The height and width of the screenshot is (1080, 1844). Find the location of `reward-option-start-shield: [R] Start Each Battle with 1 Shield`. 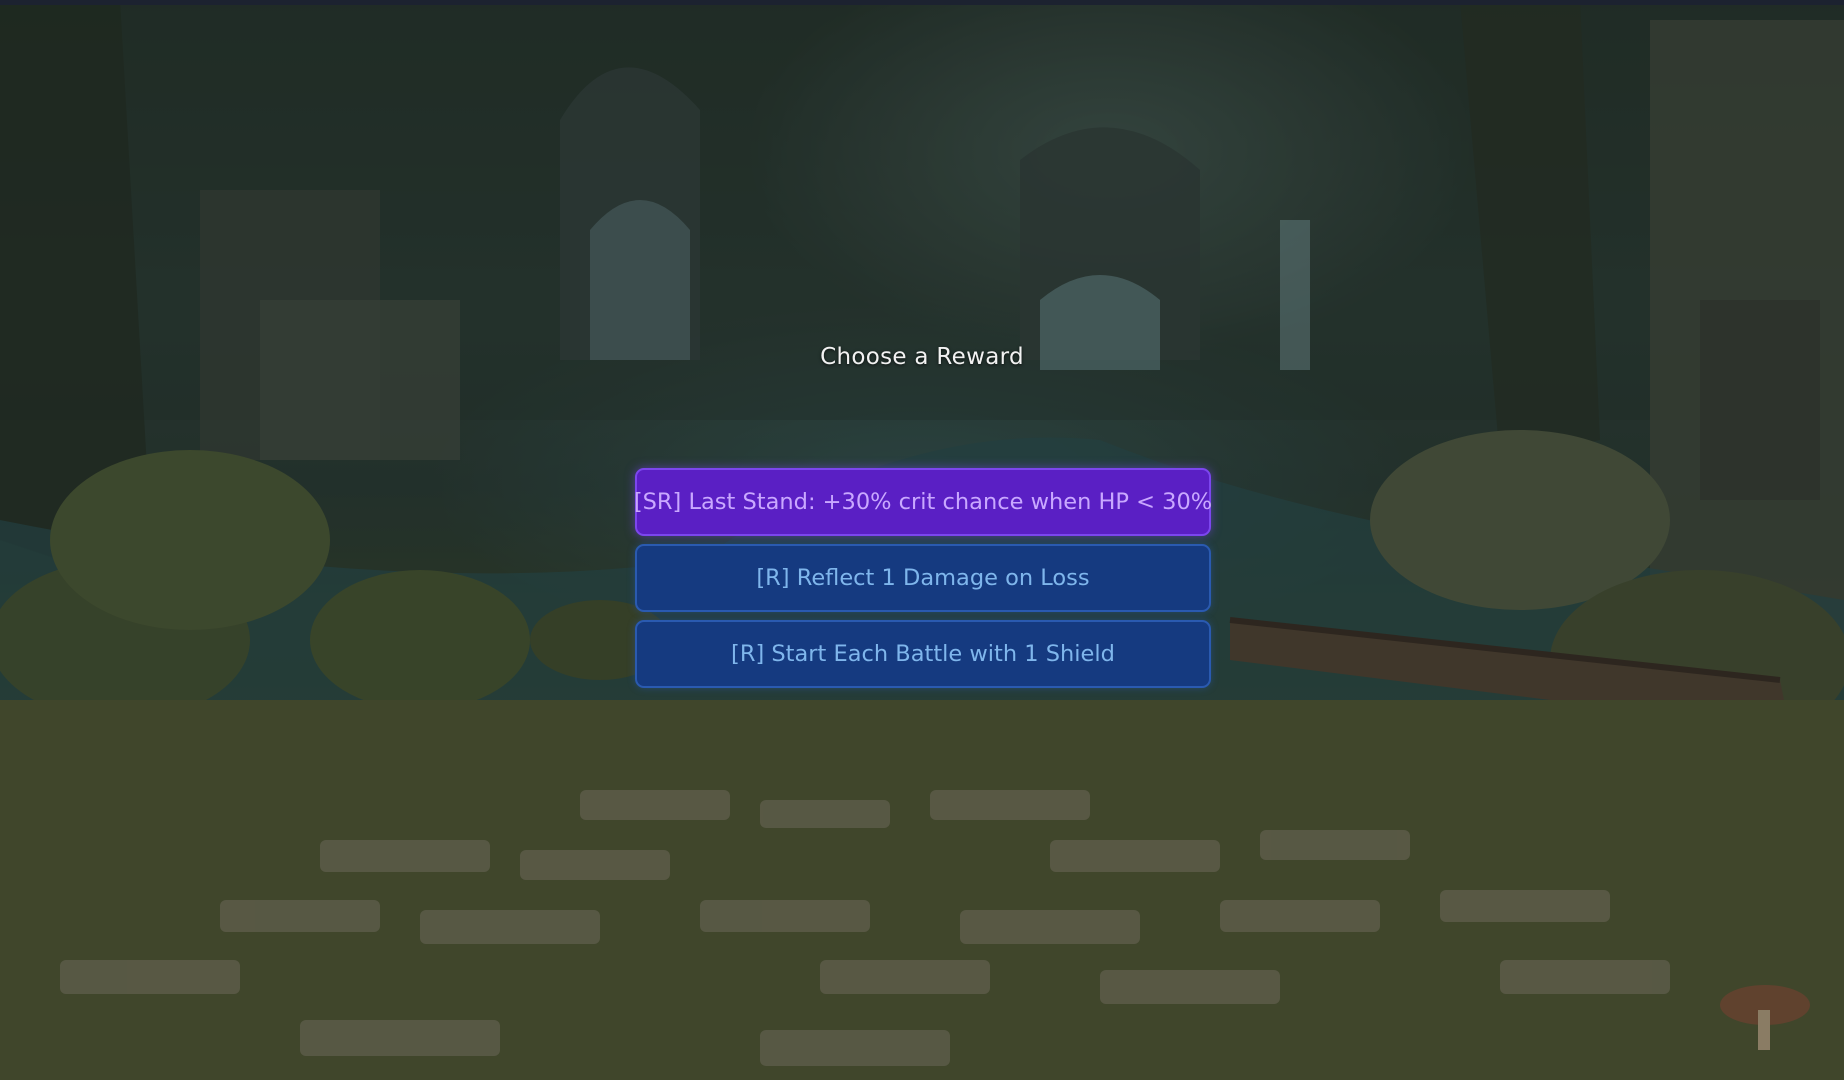

reward-option-start-shield: [R] Start Each Battle with 1 Shield is located at coordinates (923, 654).